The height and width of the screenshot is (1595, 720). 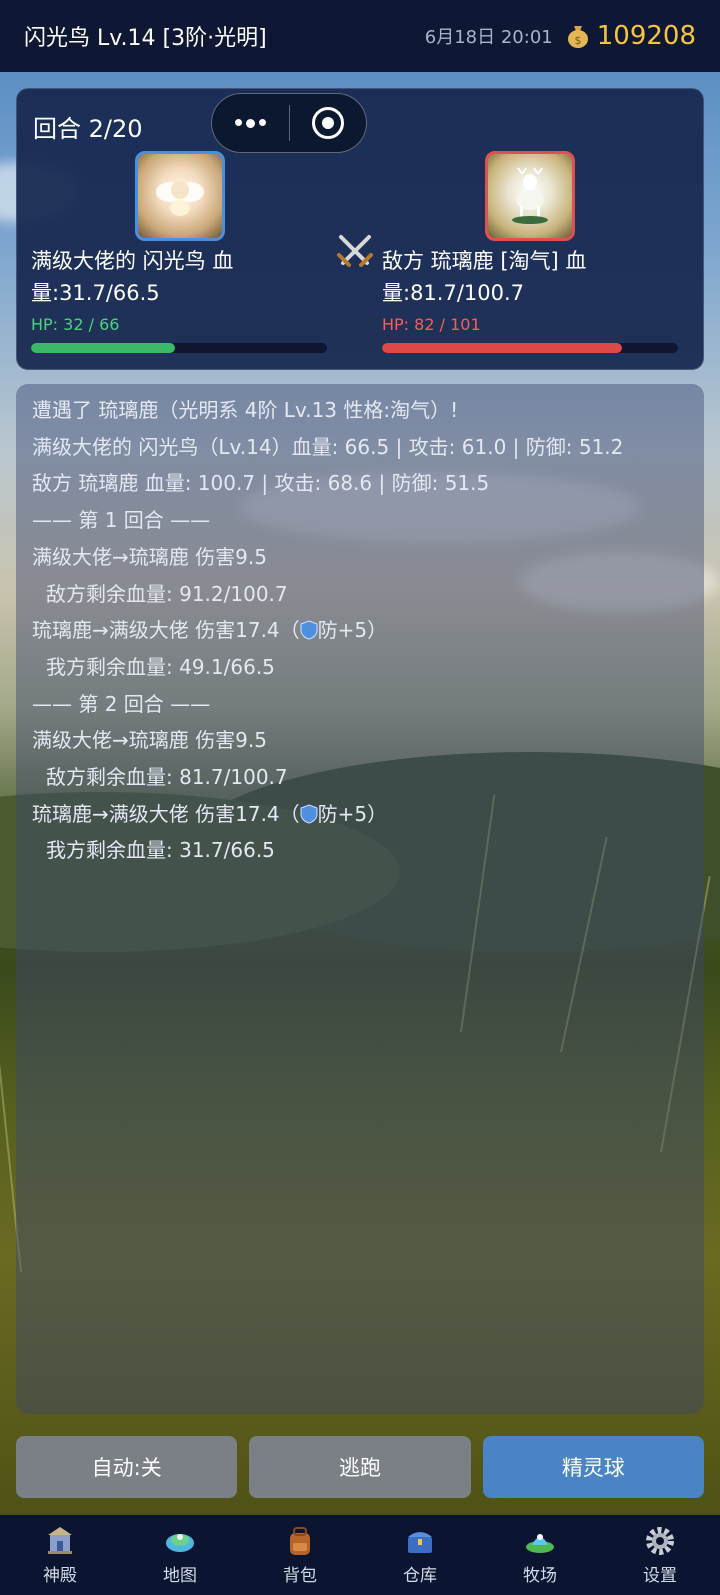 What do you see at coordinates (355, 251) in the screenshot?
I see `crossed-swords-icon` at bounding box center [355, 251].